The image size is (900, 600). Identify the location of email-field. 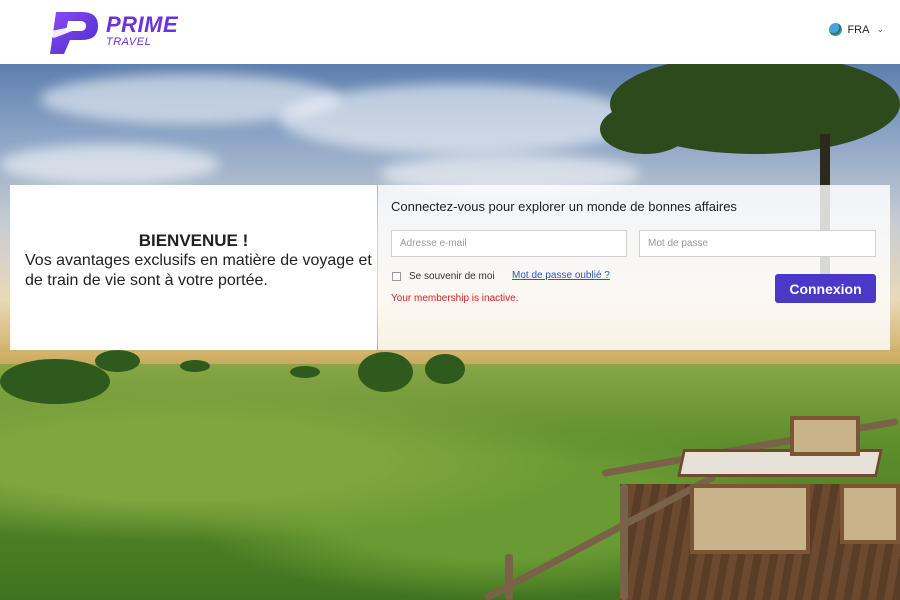
(509, 243).